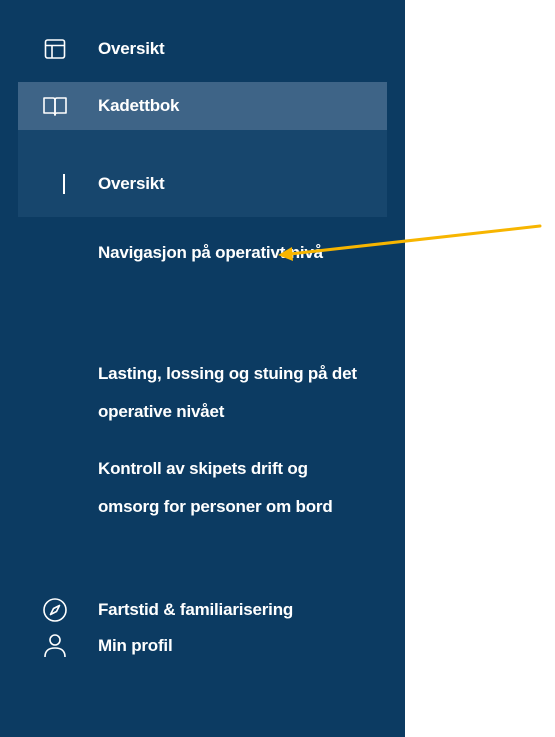 Image resolution: width=555 pixels, height=737 pixels. I want to click on layout-icon, so click(55, 49).